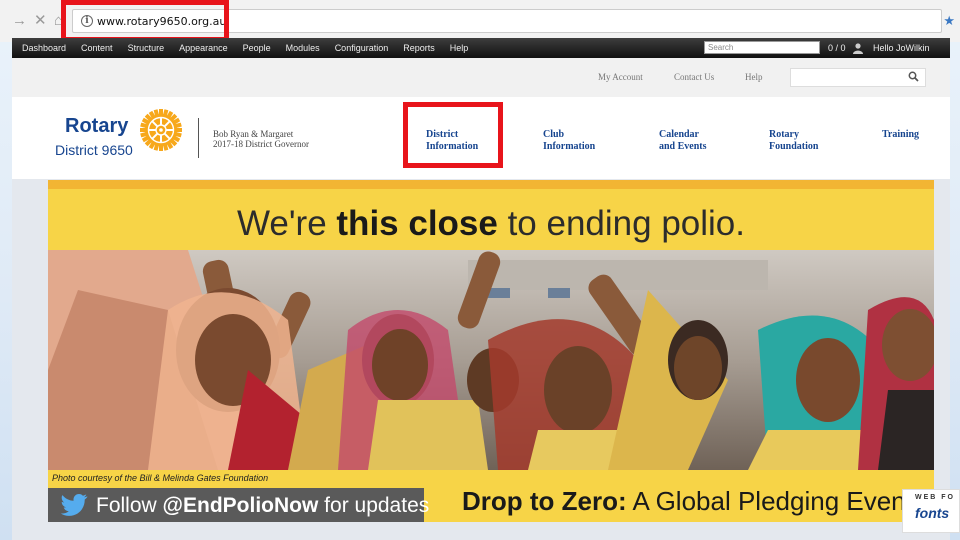  What do you see at coordinates (459, 48) in the screenshot?
I see `admin-menu-help: Help` at bounding box center [459, 48].